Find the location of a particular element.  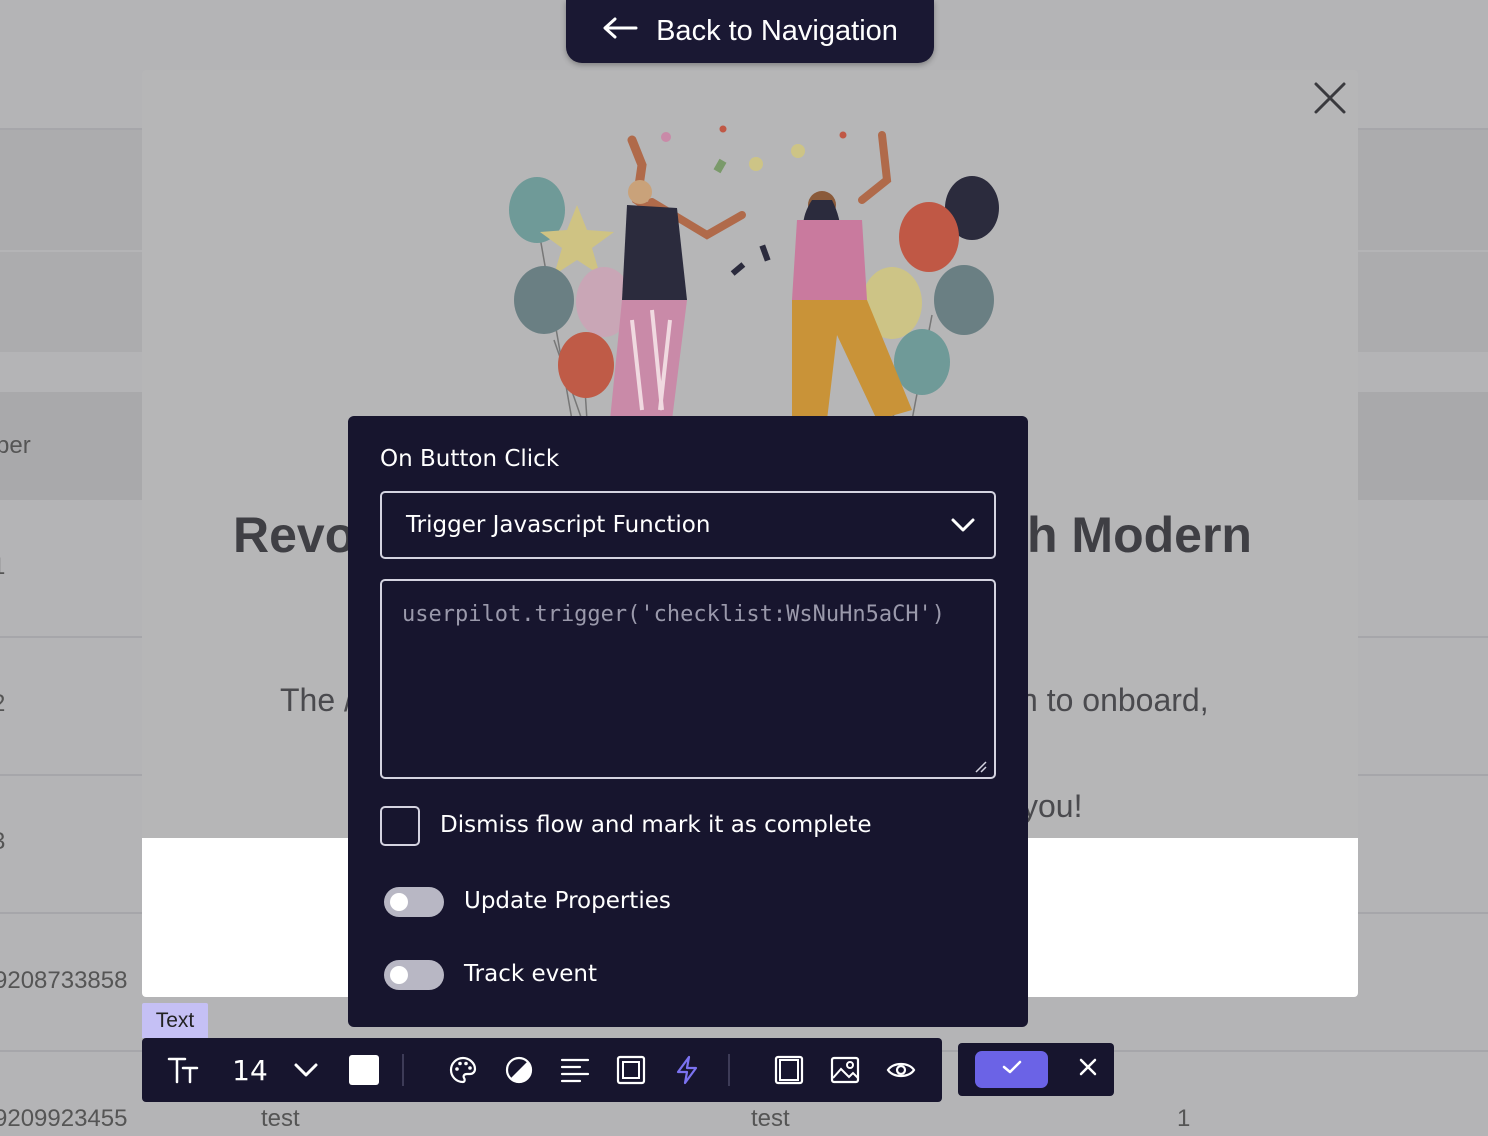

modal-body-text: n to onboard, is located at coordinates (1114, 700).